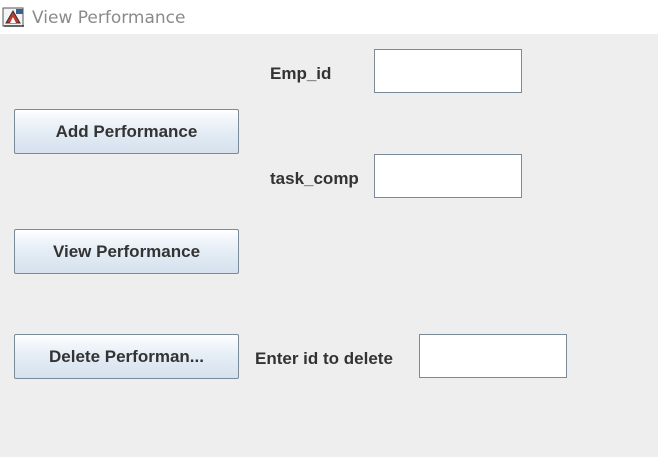 Image resolution: width=658 pixels, height=457 pixels. I want to click on task-comp-label: task_comp, so click(314, 178).